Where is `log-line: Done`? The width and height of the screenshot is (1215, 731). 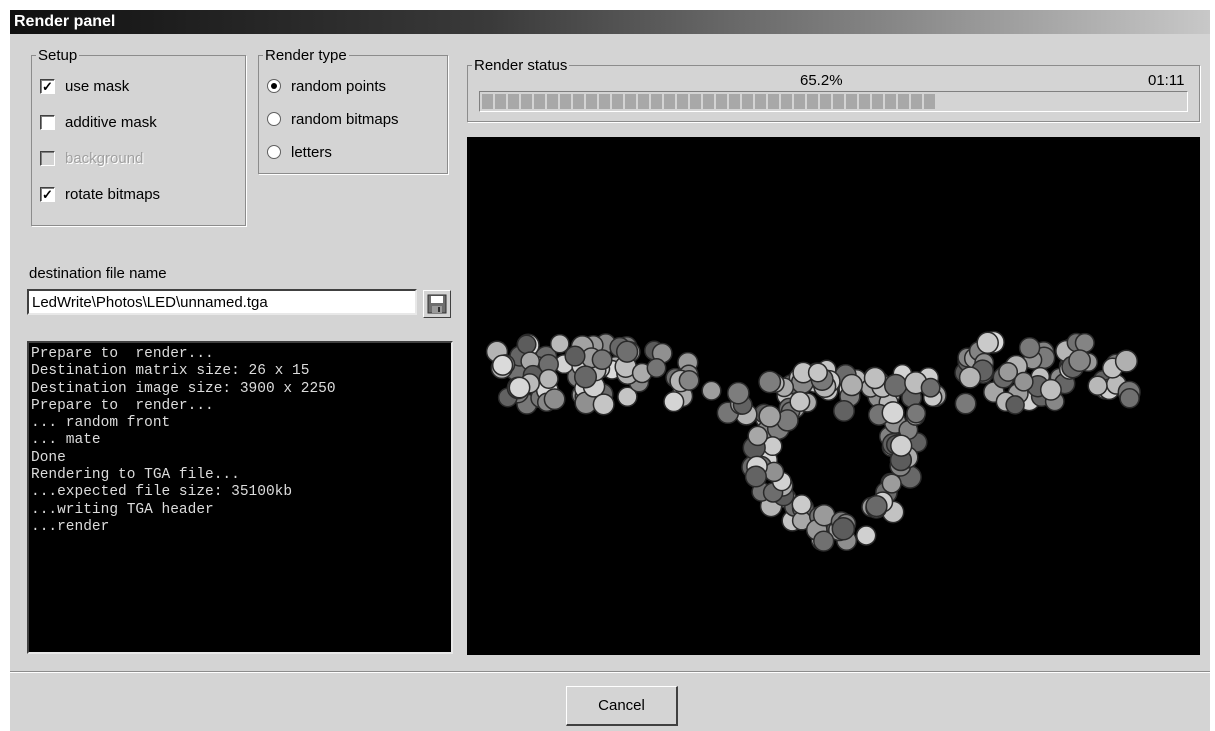 log-line: Done is located at coordinates (48, 457).